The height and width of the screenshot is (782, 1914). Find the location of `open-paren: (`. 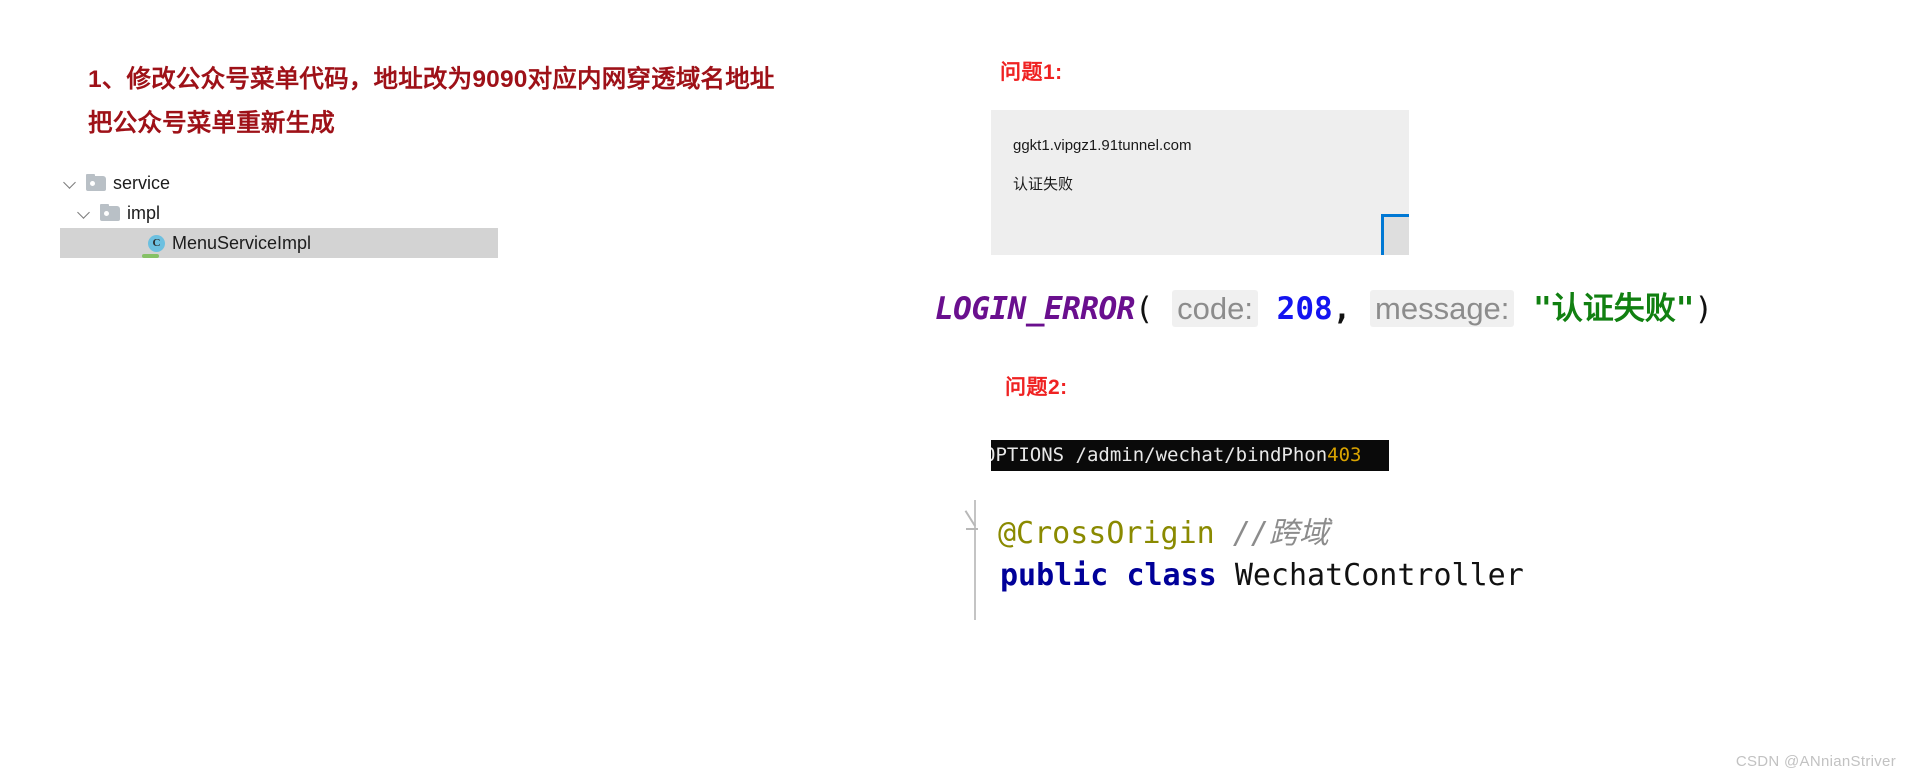

open-paren: ( is located at coordinates (1144, 309).